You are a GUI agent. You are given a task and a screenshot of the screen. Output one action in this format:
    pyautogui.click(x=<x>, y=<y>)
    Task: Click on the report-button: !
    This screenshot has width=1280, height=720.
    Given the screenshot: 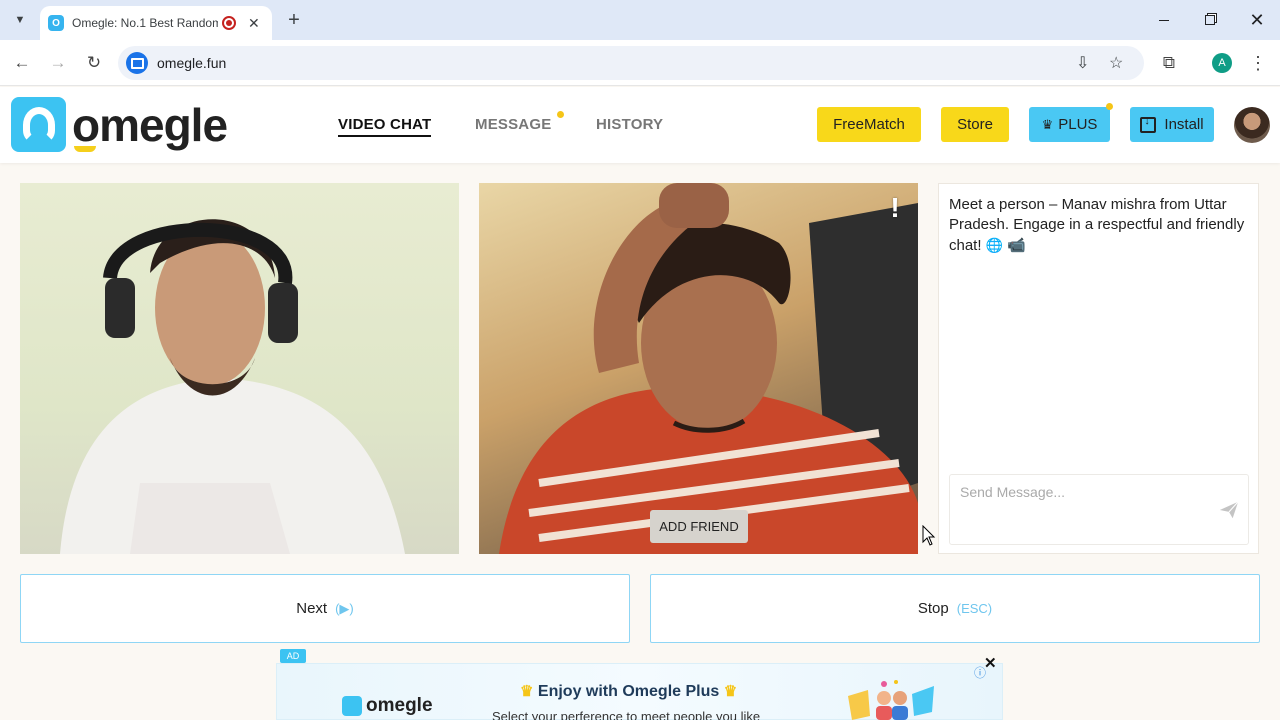 What is the action you would take?
    pyautogui.click(x=895, y=208)
    